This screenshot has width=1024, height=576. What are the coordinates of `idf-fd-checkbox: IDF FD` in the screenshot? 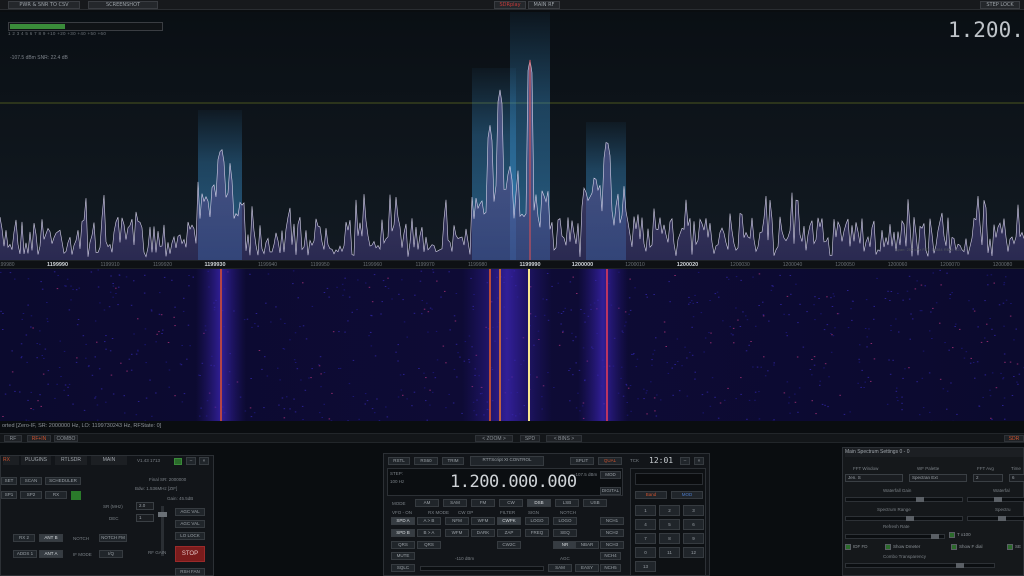 It's located at (856, 547).